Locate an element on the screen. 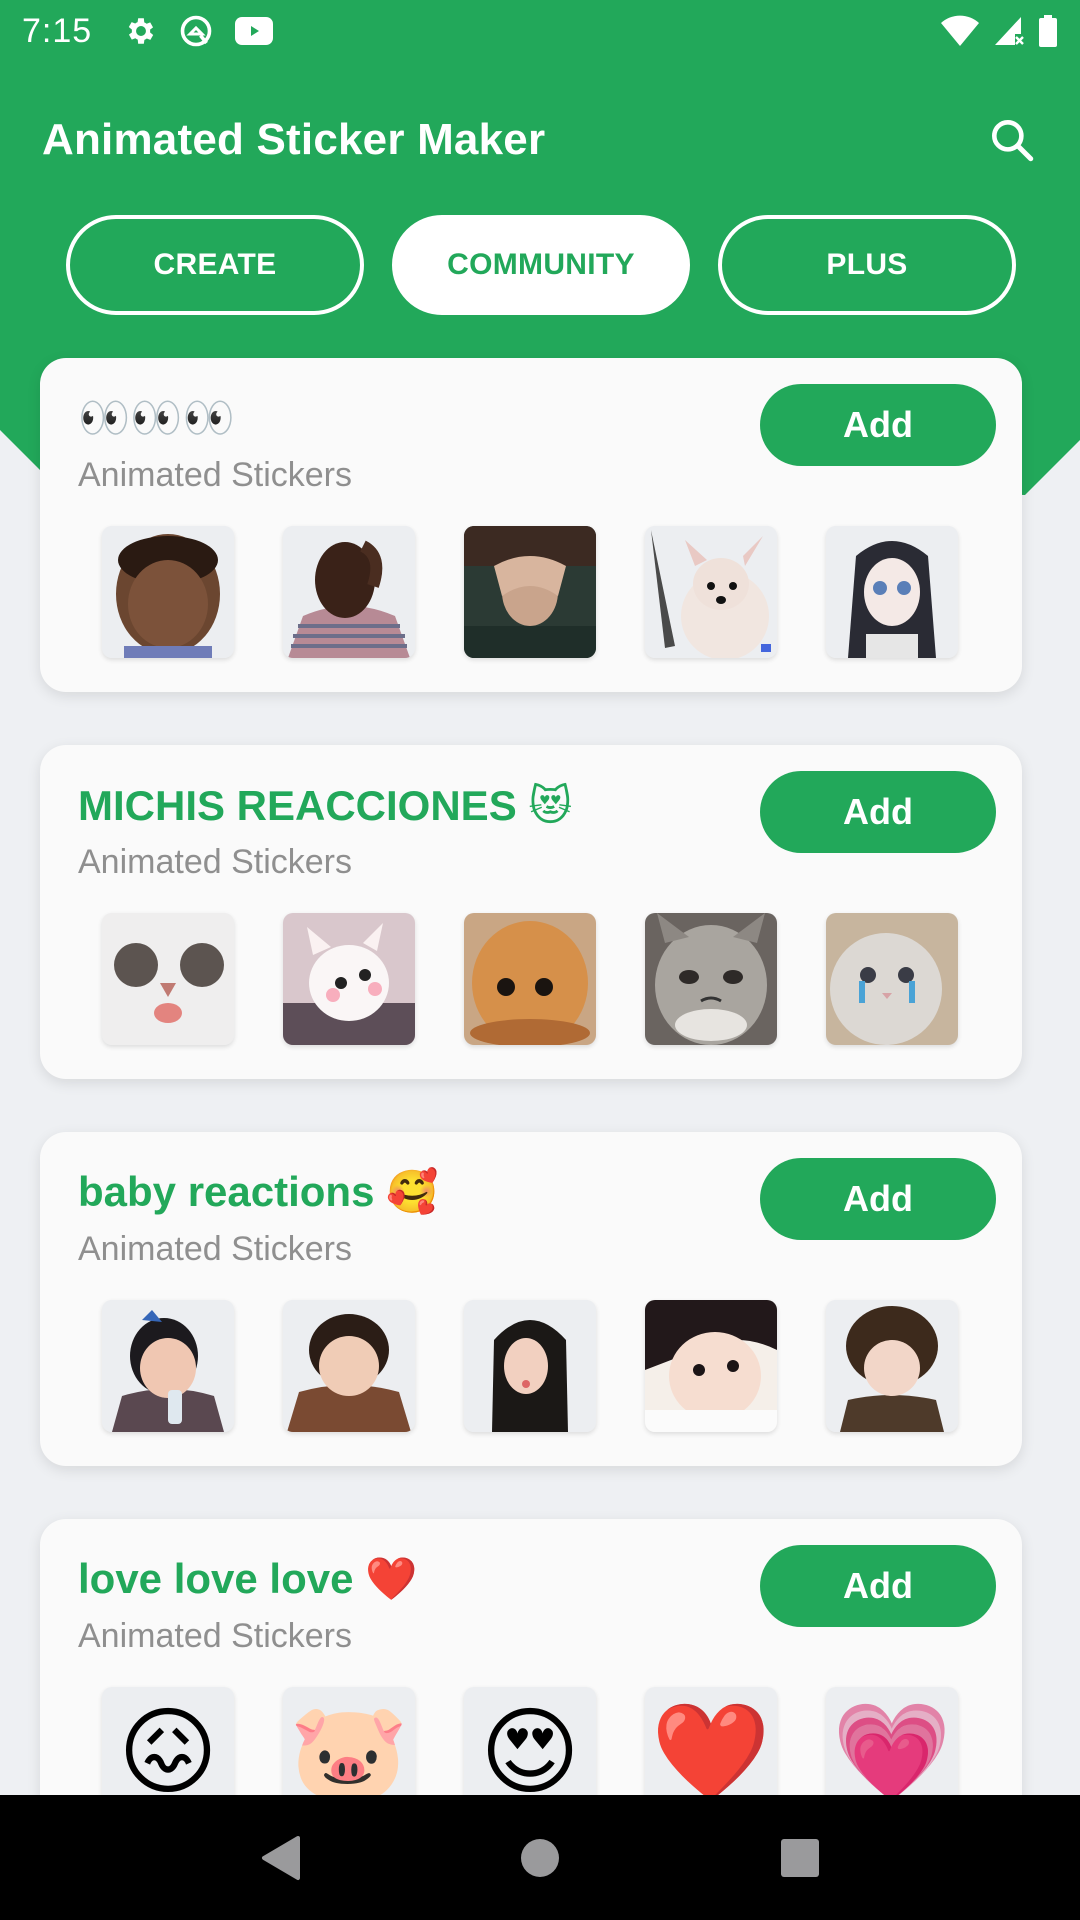 This screenshot has height=1920, width=1080. tab-create: CREATE is located at coordinates (215, 265).